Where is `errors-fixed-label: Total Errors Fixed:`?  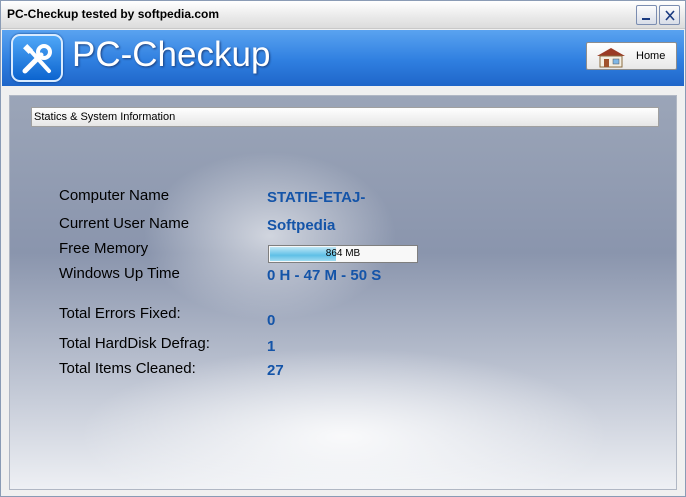 errors-fixed-label: Total Errors Fixed: is located at coordinates (120, 313).